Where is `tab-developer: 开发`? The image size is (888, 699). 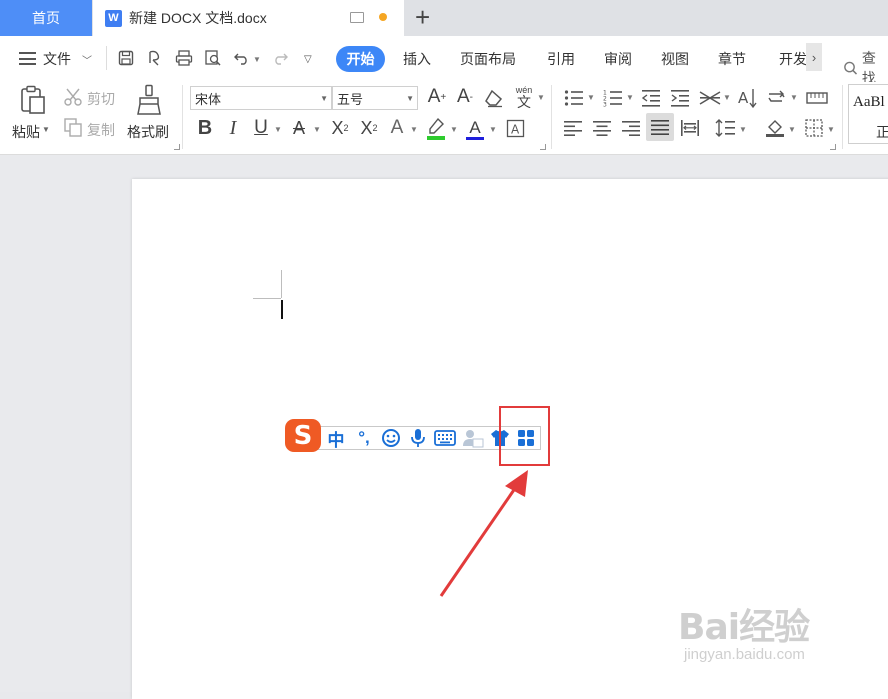 tab-developer: 开发 is located at coordinates (792, 59).